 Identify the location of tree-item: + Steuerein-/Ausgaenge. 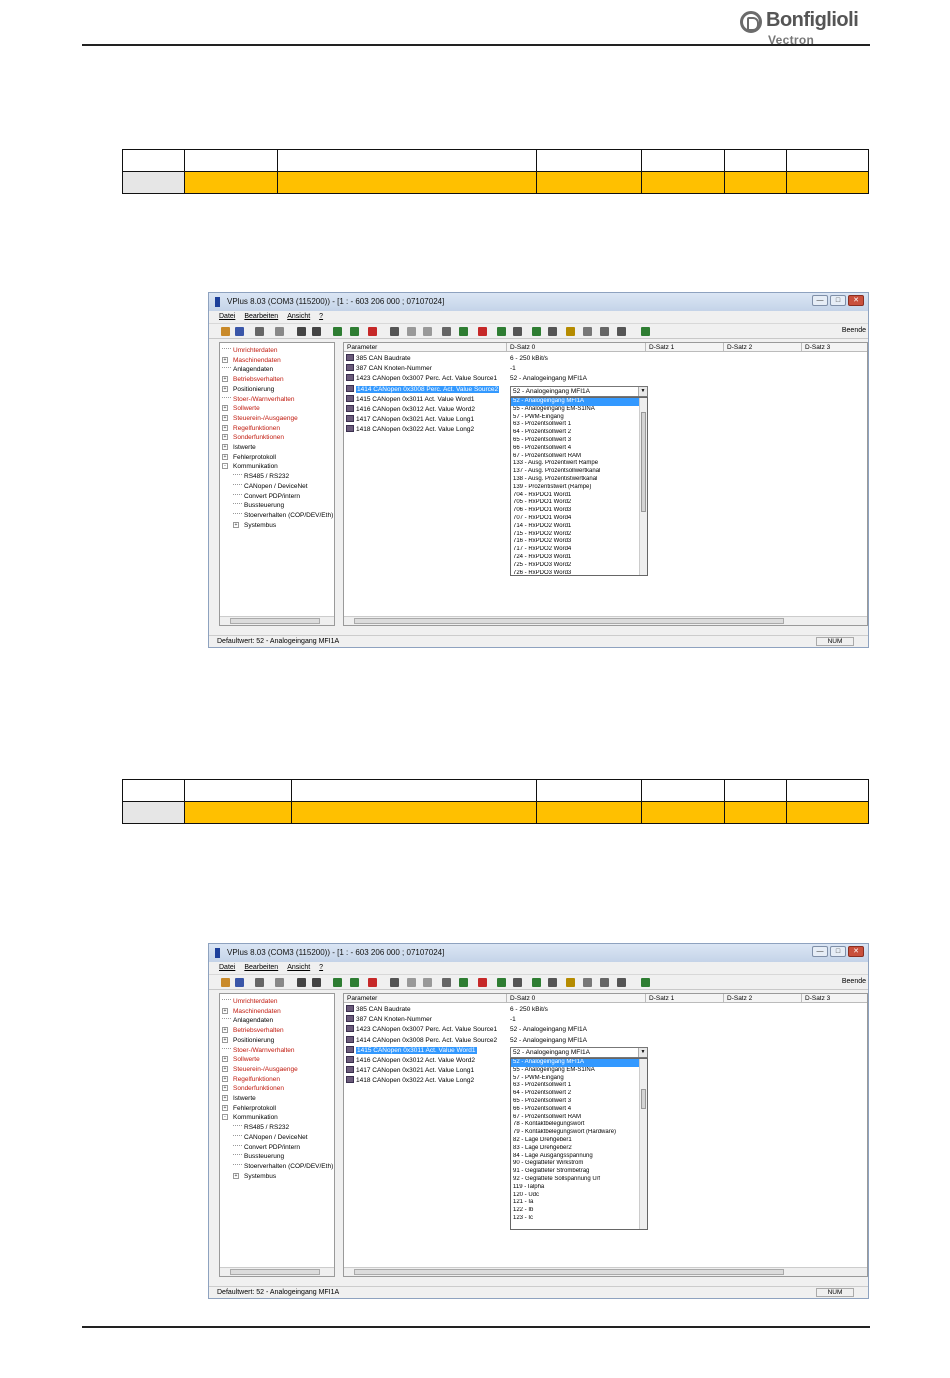
(260, 419).